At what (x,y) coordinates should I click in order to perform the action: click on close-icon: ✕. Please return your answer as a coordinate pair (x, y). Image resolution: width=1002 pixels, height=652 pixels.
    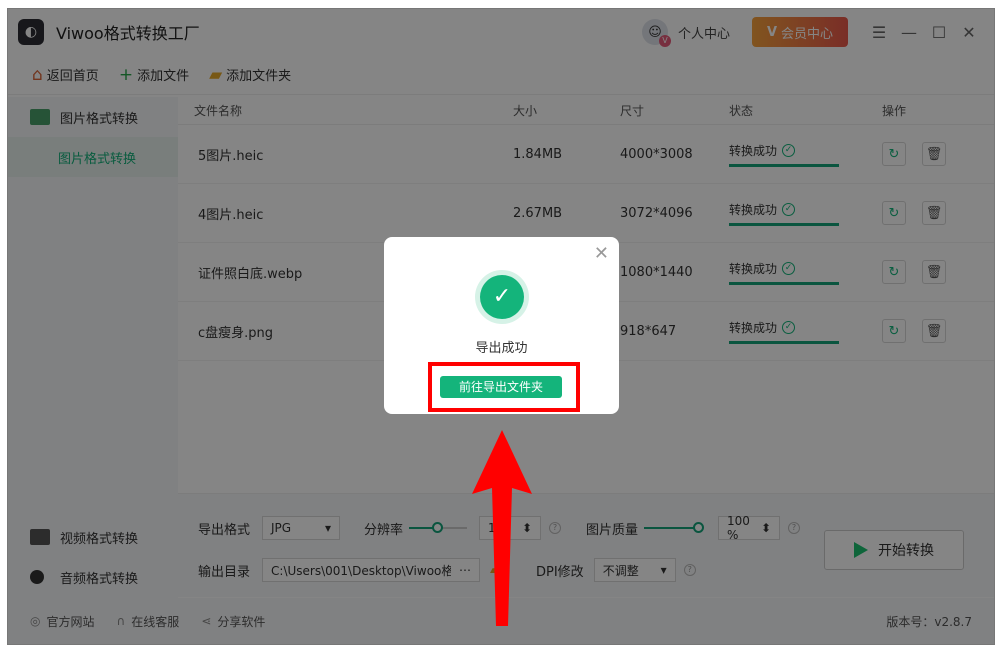
    Looking at the image, I should click on (601, 253).